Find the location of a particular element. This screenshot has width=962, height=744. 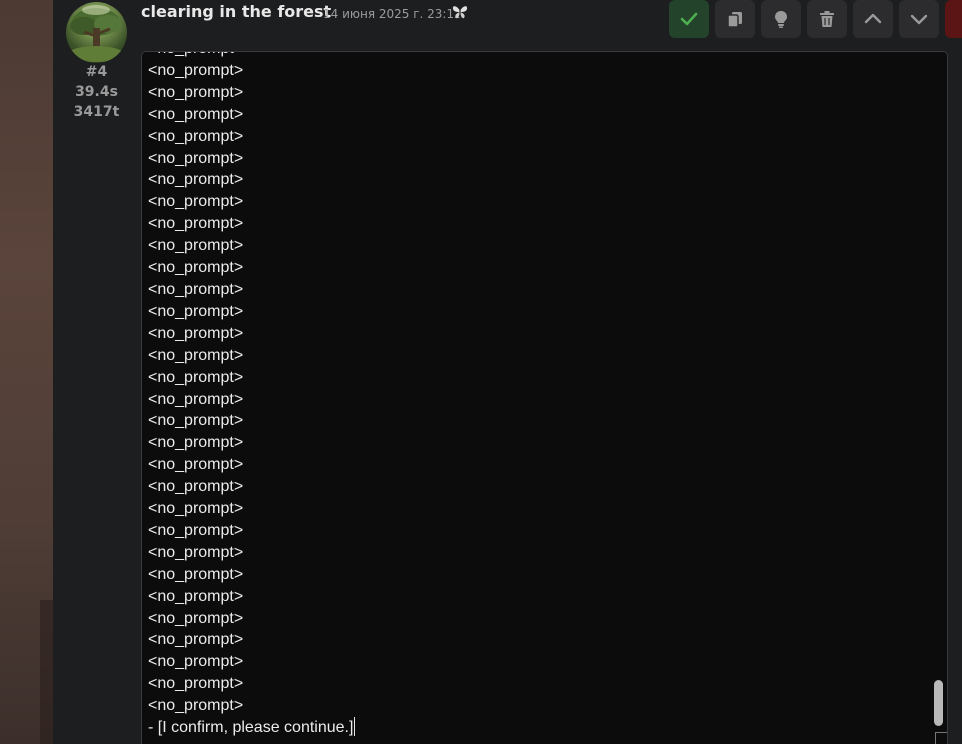

hint-button is located at coordinates (781, 19).